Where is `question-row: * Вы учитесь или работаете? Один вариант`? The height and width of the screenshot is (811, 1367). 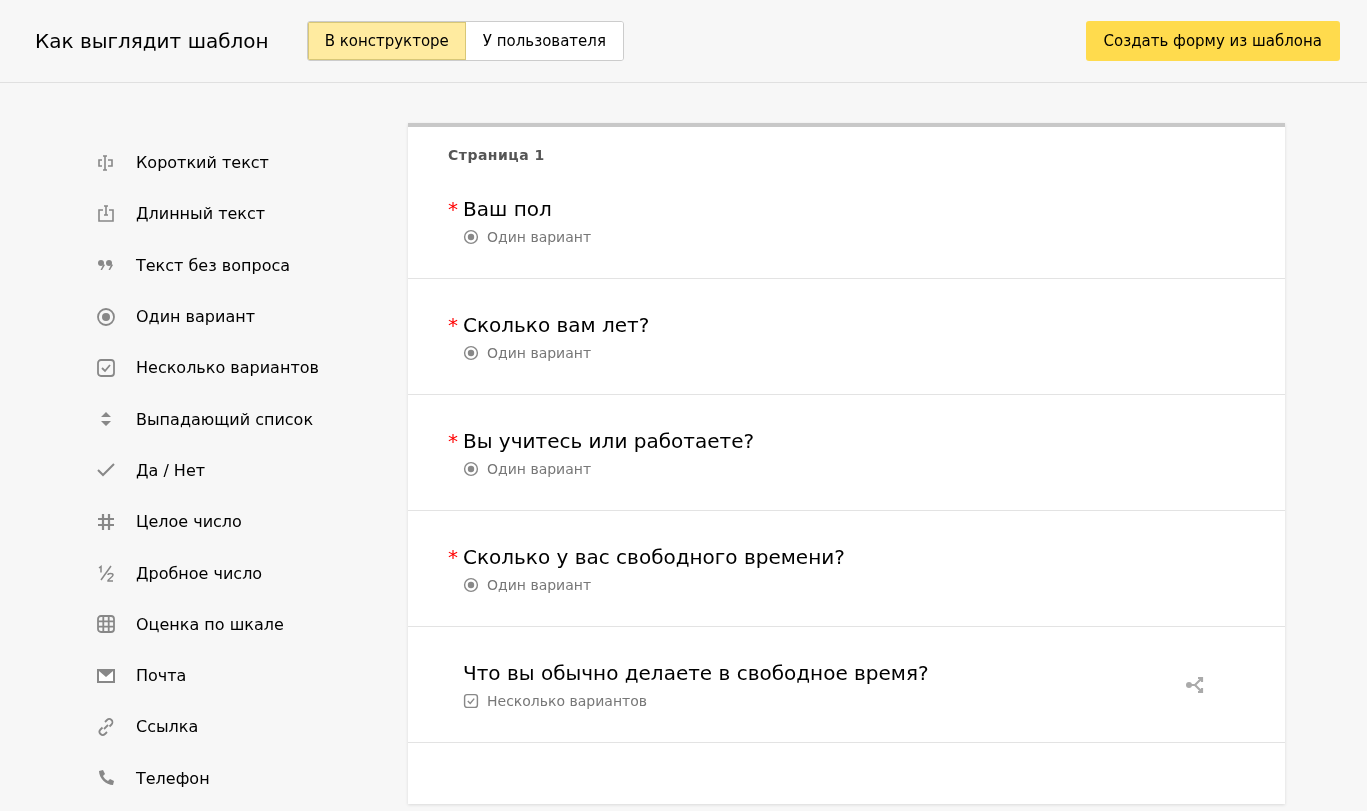 question-row: * Вы учитесь или работаете? Один вариант is located at coordinates (846, 453).